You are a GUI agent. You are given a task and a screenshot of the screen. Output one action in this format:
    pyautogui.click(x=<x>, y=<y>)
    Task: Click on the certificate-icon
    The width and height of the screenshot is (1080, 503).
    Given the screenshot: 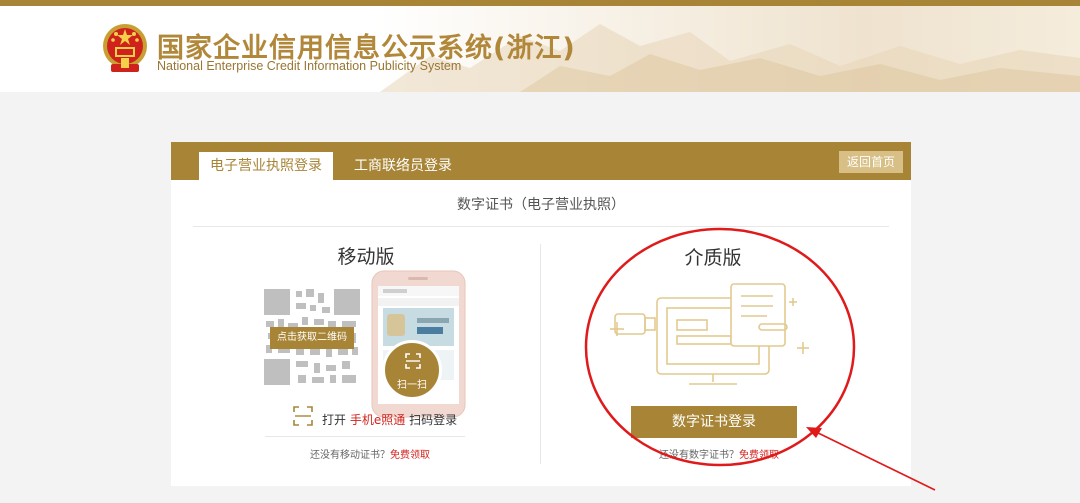 What is the action you would take?
    pyautogui.click(x=758, y=315)
    